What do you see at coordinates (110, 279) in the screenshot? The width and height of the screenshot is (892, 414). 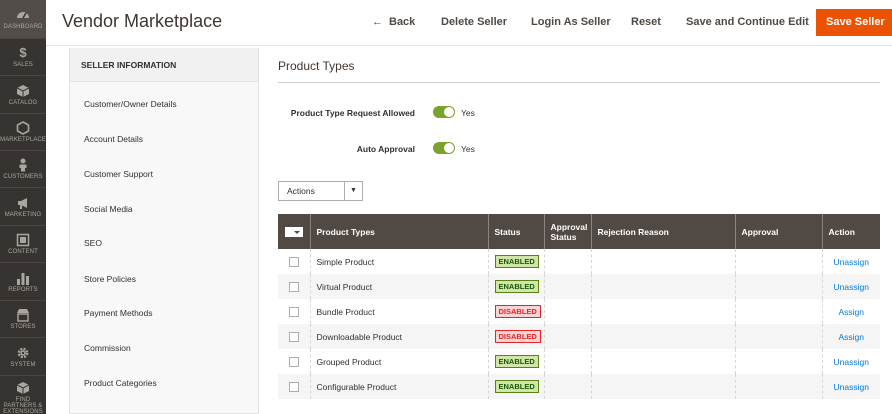 I see `tab-store-policies: Store Policies` at bounding box center [110, 279].